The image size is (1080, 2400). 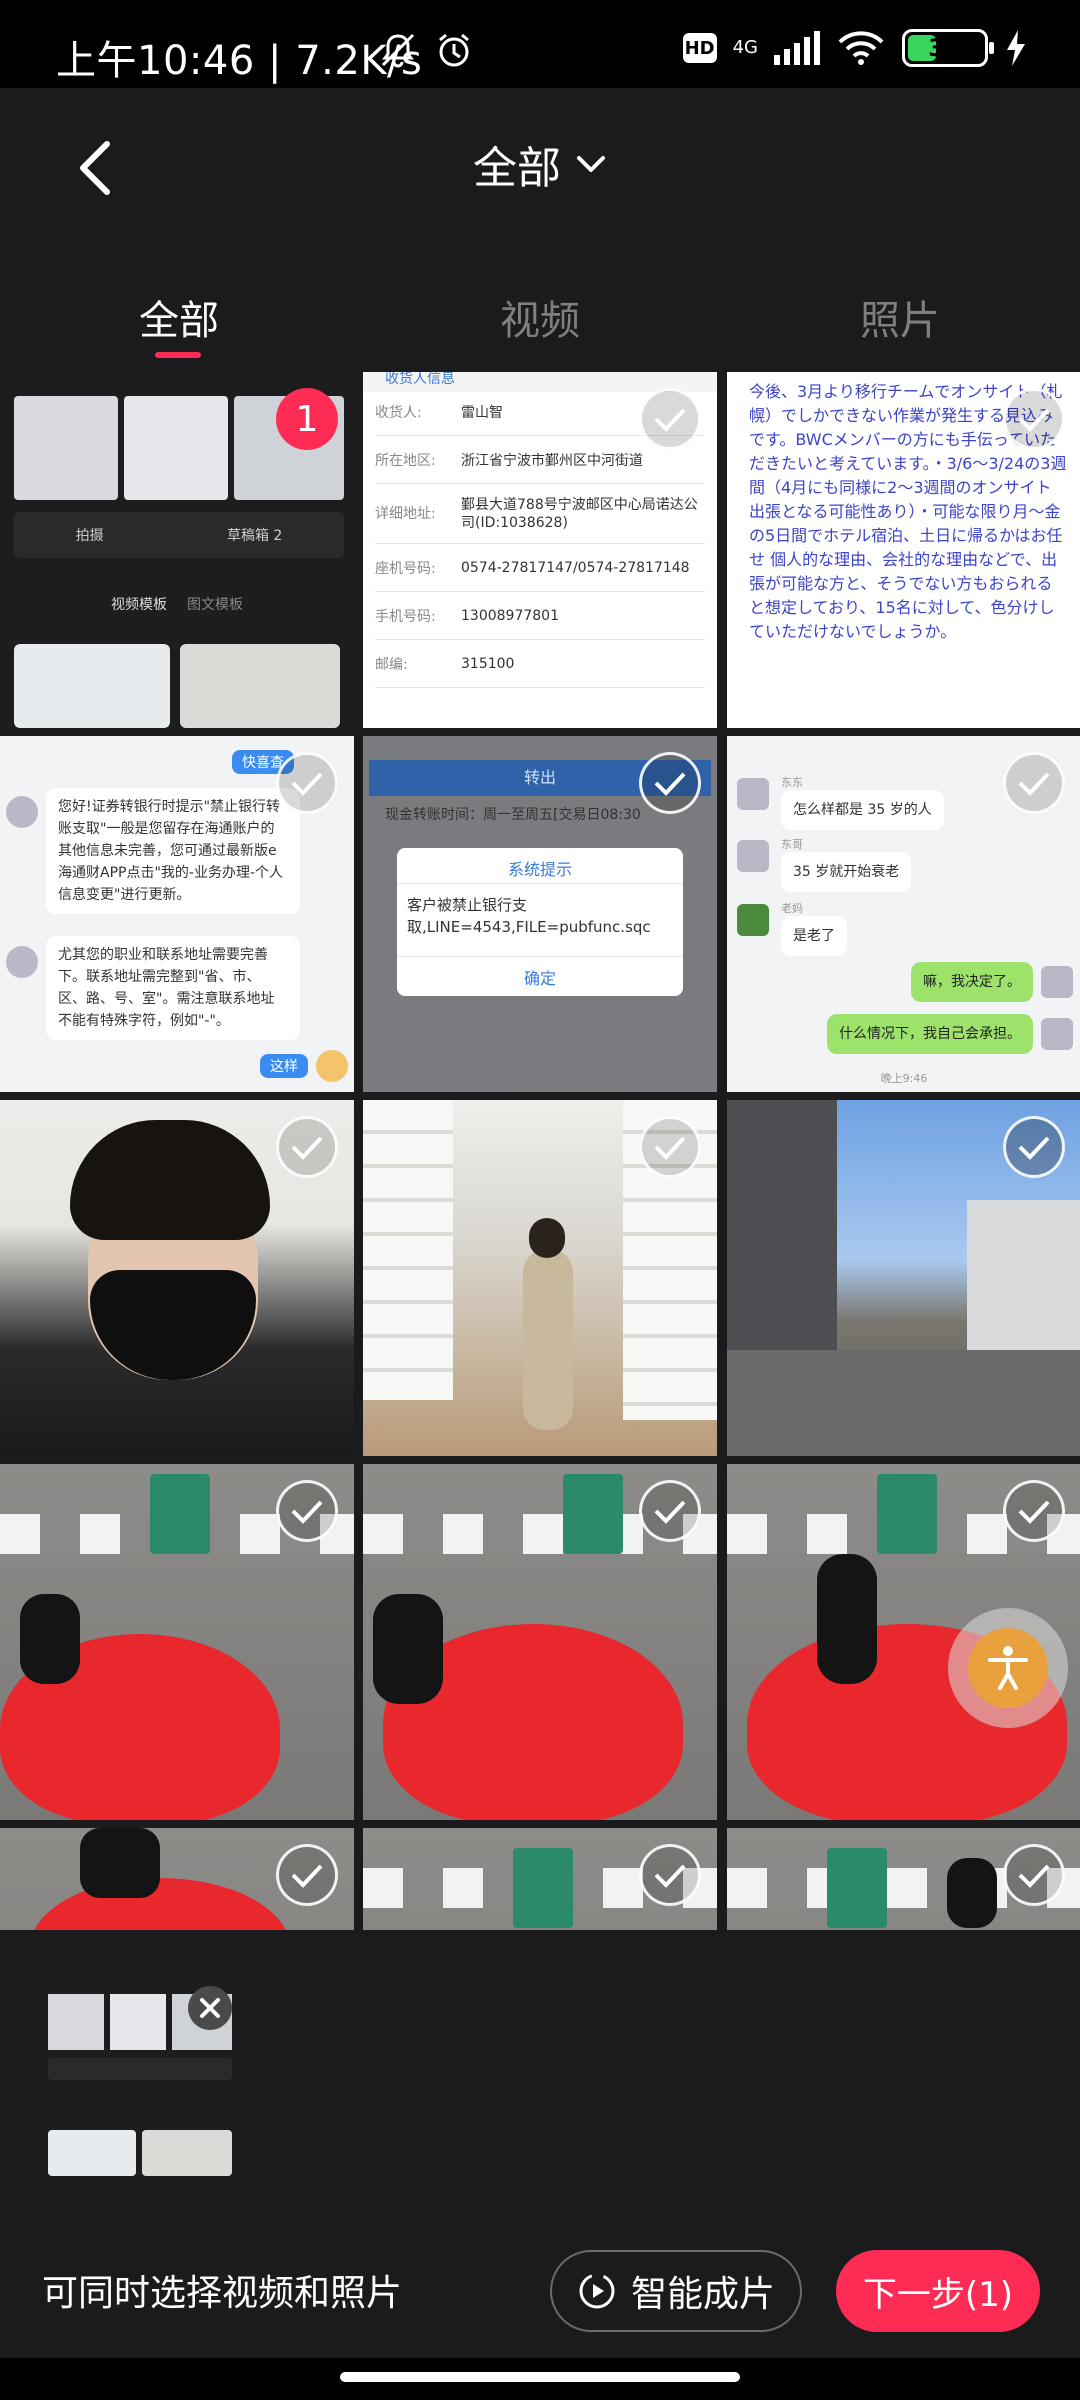 I want to click on selection-count-badge: 1, so click(x=307, y=419).